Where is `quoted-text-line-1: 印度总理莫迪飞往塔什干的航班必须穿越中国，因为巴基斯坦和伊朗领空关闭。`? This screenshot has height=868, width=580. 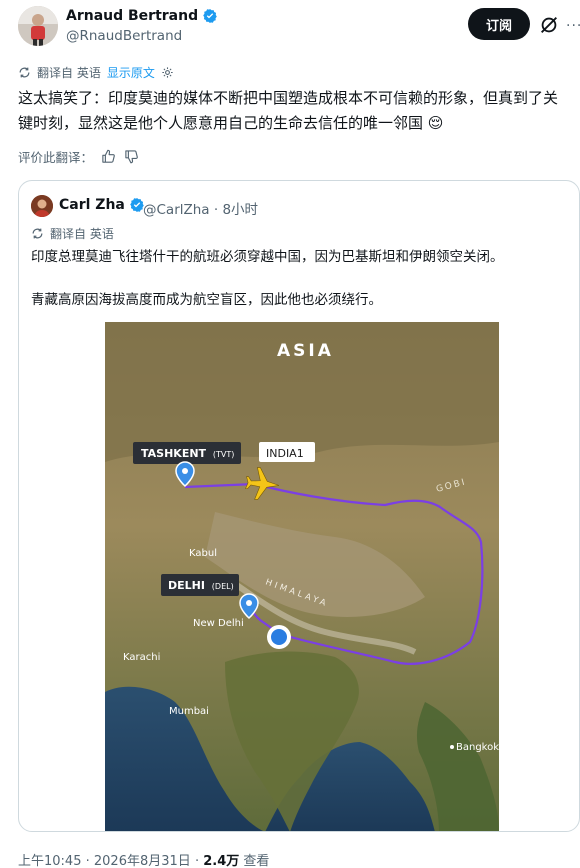
quoted-text-line-1: 印度总理莫迪飞往塔什干的航班必须穿越中国，因为巴基斯坦和伊朗领空关闭。 is located at coordinates (267, 257).